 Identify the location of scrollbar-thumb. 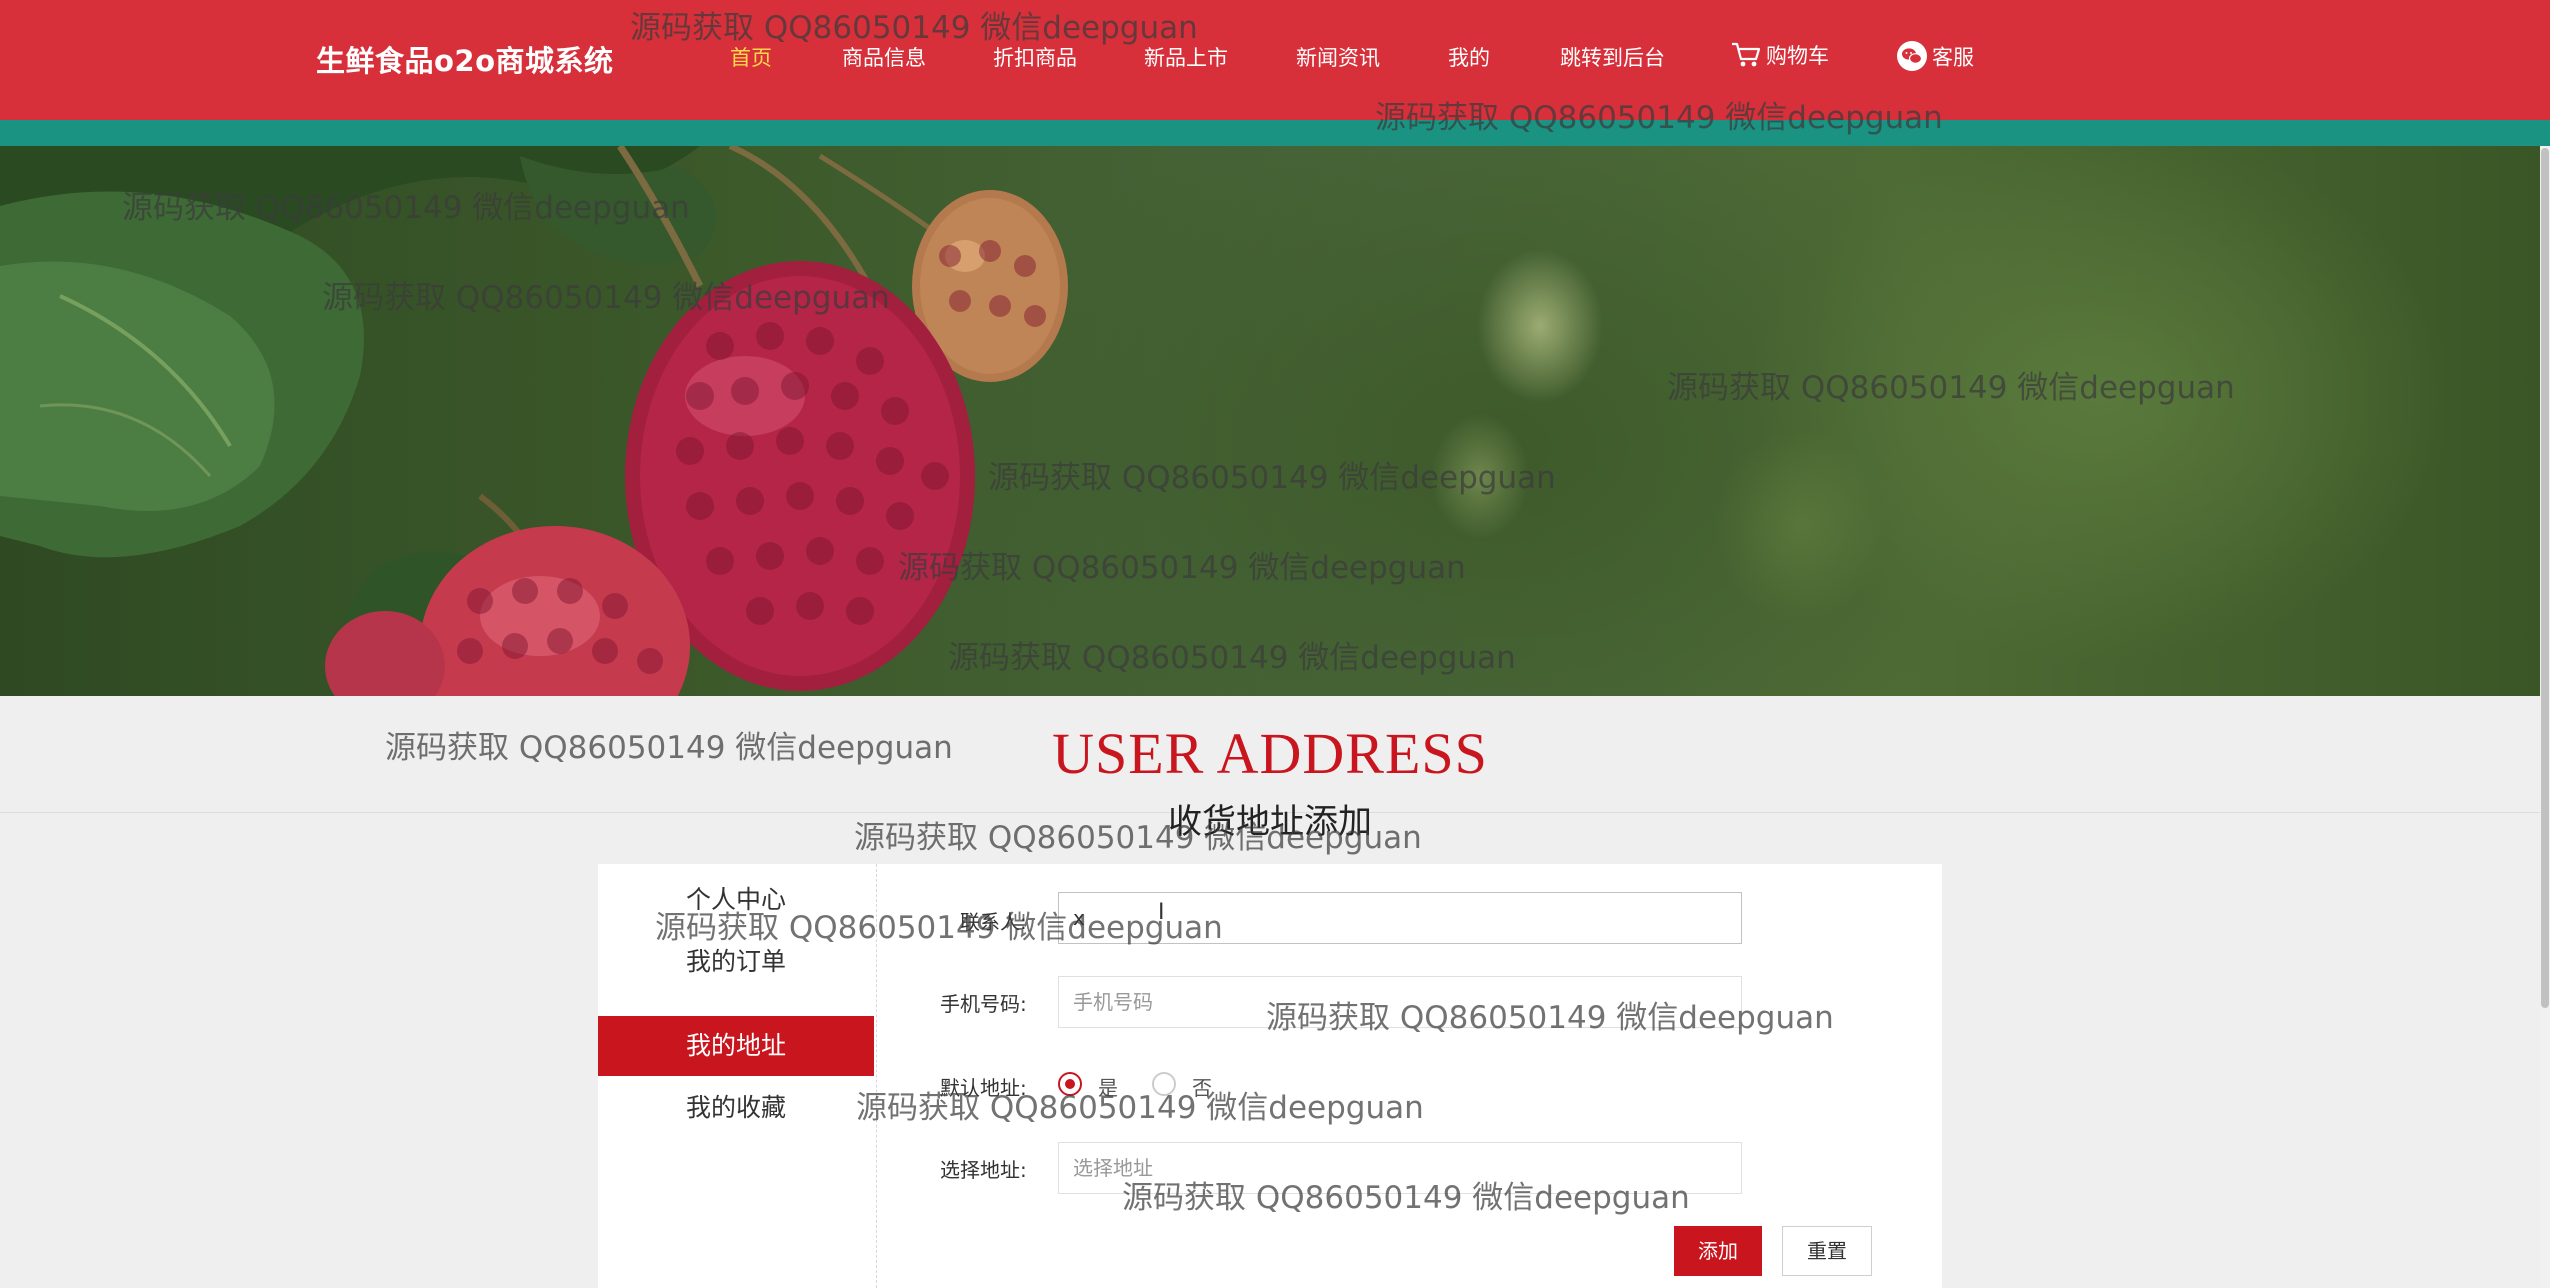
(2545, 578).